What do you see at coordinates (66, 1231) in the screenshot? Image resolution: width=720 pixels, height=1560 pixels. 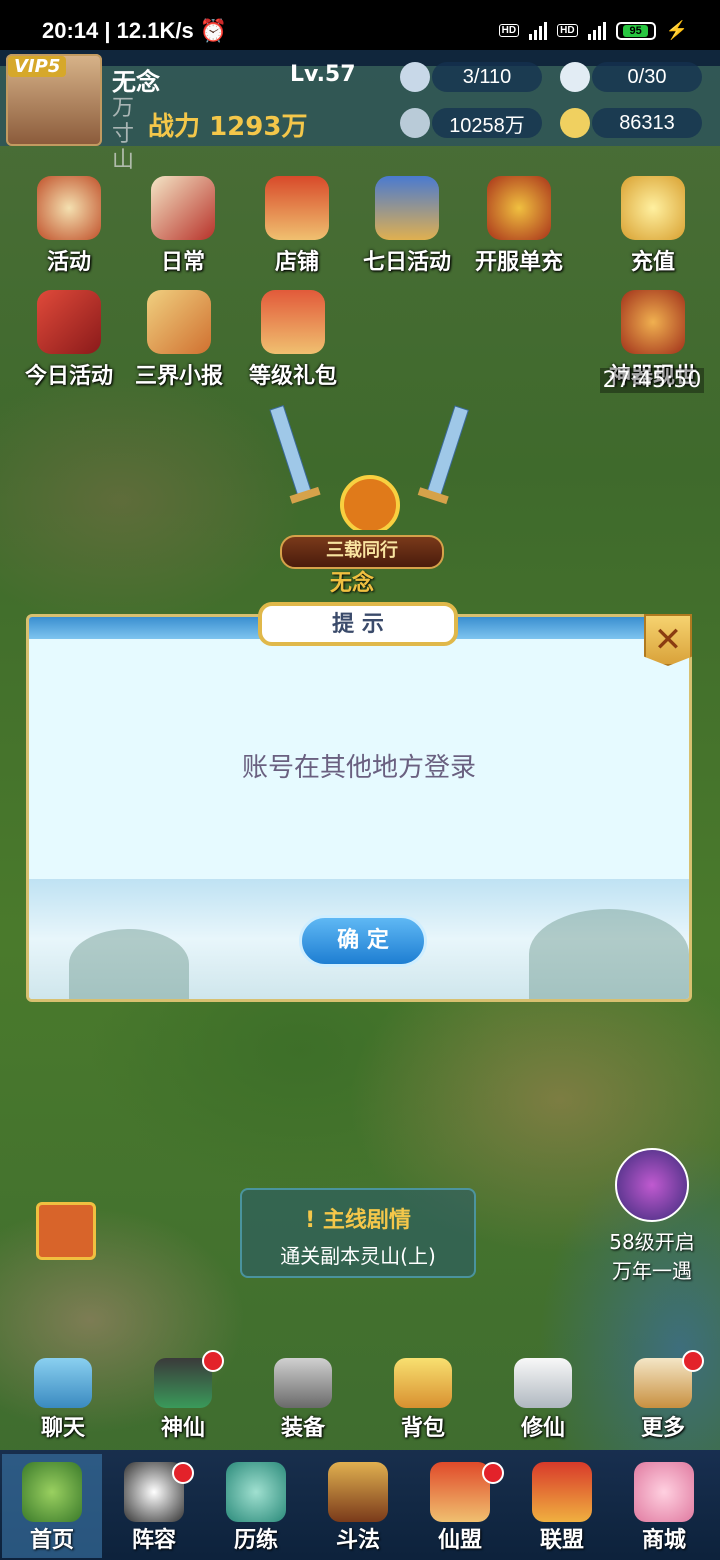 I see `gift-box-icon` at bounding box center [66, 1231].